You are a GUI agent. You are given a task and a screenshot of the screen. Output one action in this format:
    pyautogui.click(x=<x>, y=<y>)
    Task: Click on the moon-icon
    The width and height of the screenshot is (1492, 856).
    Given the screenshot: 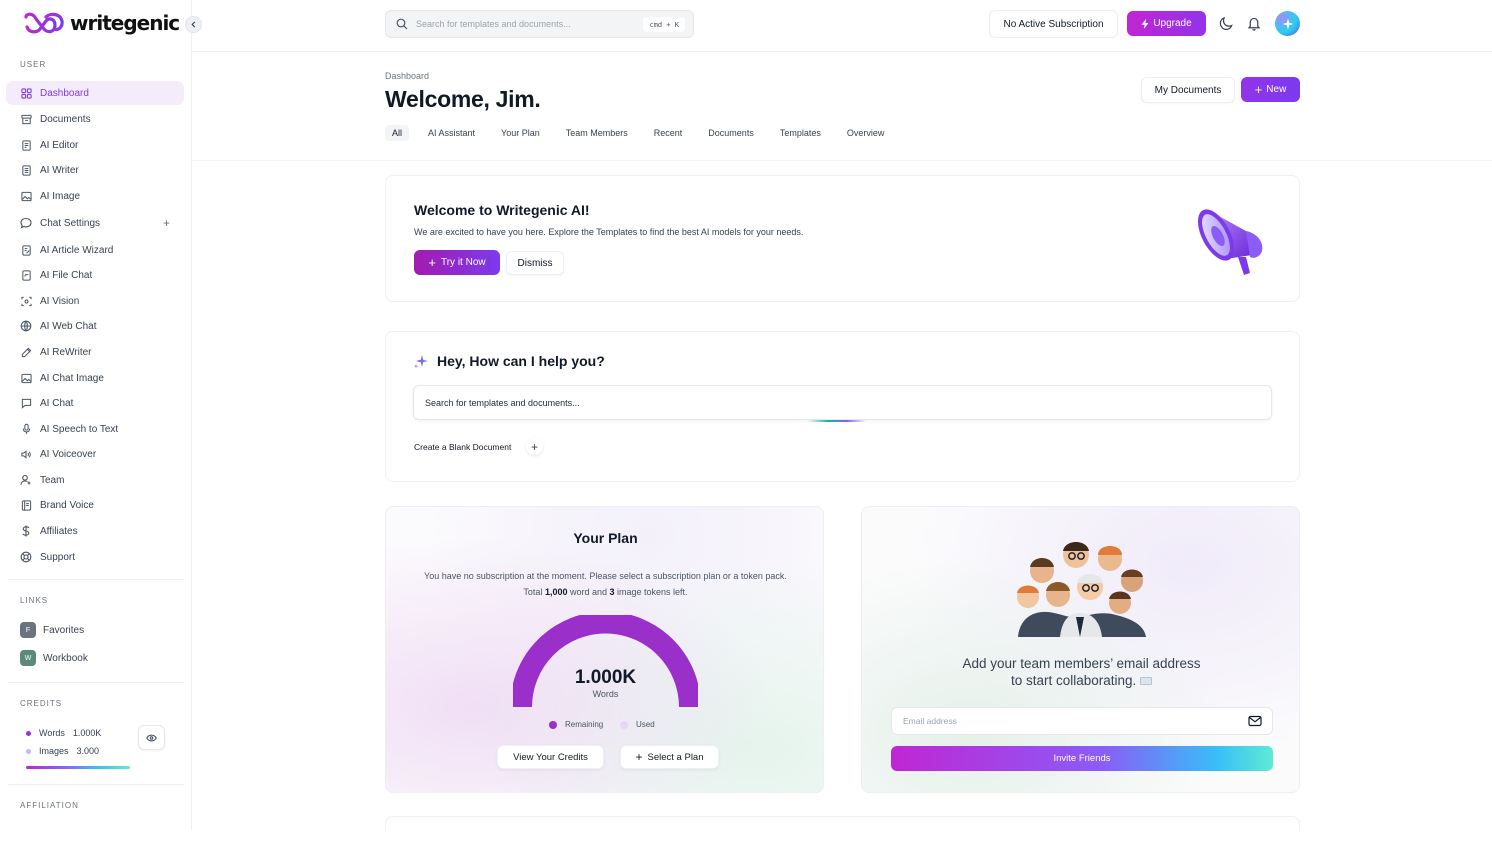 What is the action you would take?
    pyautogui.click(x=1226, y=23)
    